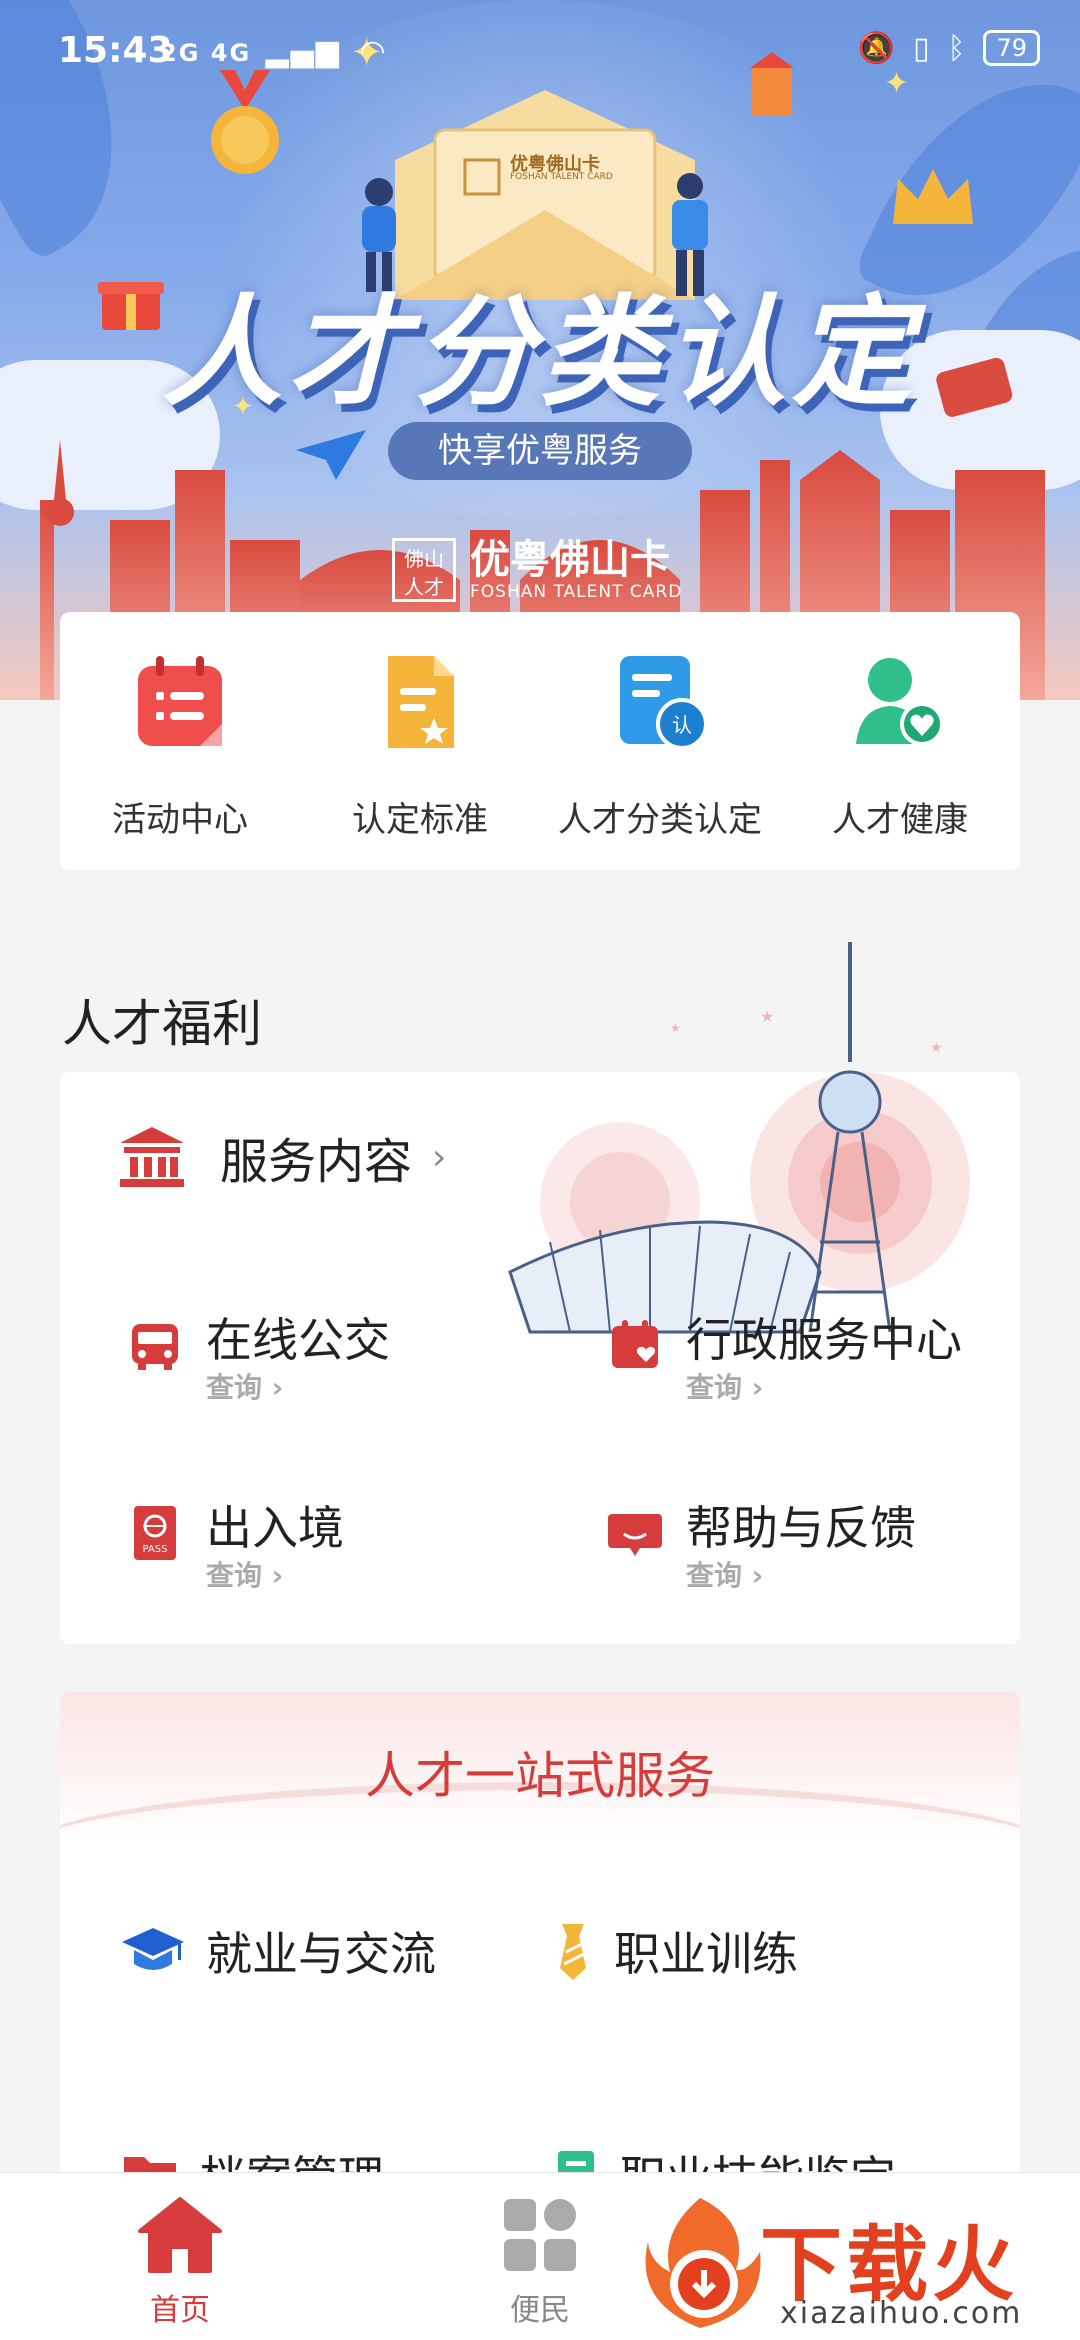  I want to click on status-bar: 15:43 2G 4G ▂▄▆ ◠ 🔕 ▯ ᛒ 79, so click(540, 55).